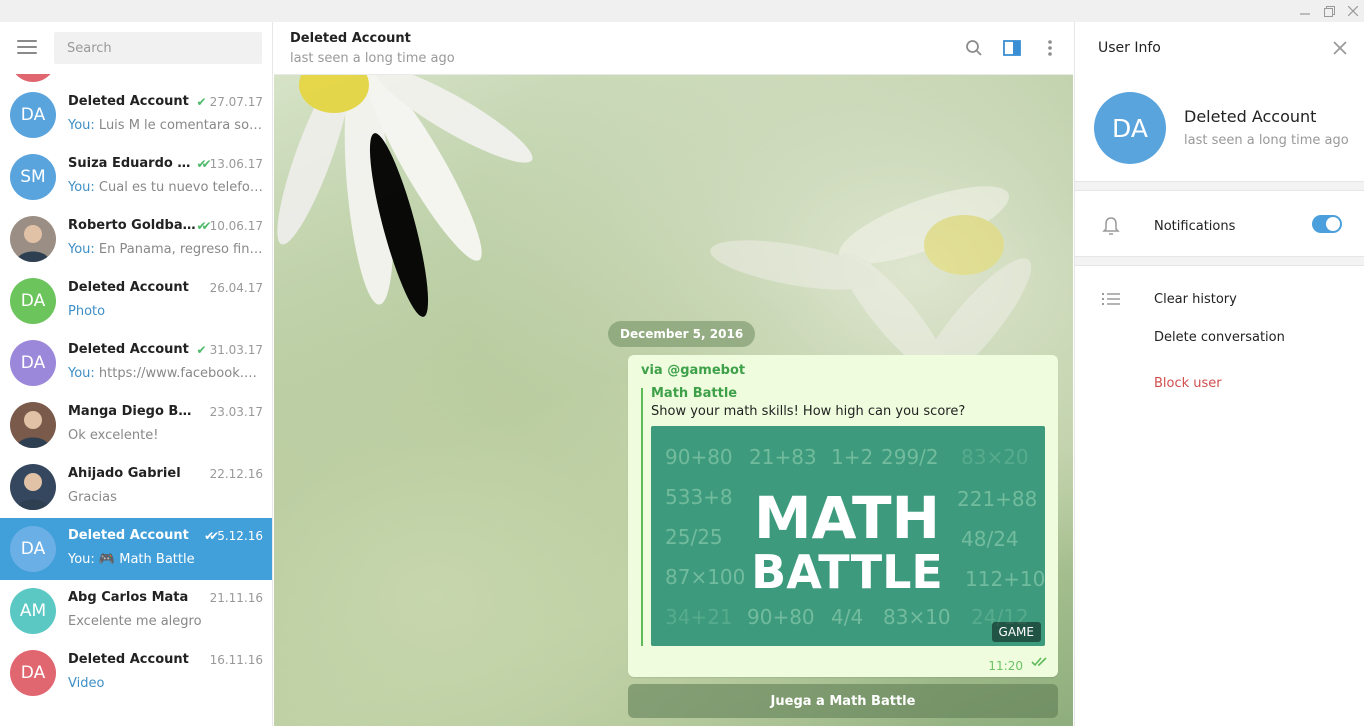  What do you see at coordinates (92, 497) in the screenshot?
I see `chat-preview-text: Gracias` at bounding box center [92, 497].